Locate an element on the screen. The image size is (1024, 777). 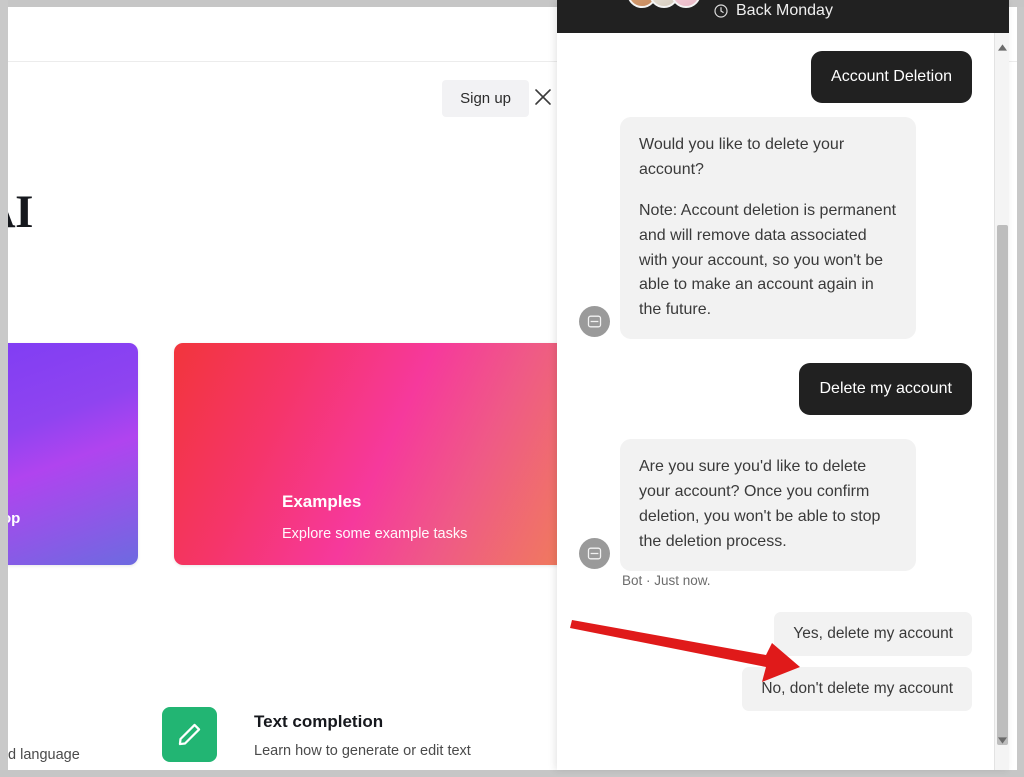
chat-scrollbar is located at coordinates (1001, 401).